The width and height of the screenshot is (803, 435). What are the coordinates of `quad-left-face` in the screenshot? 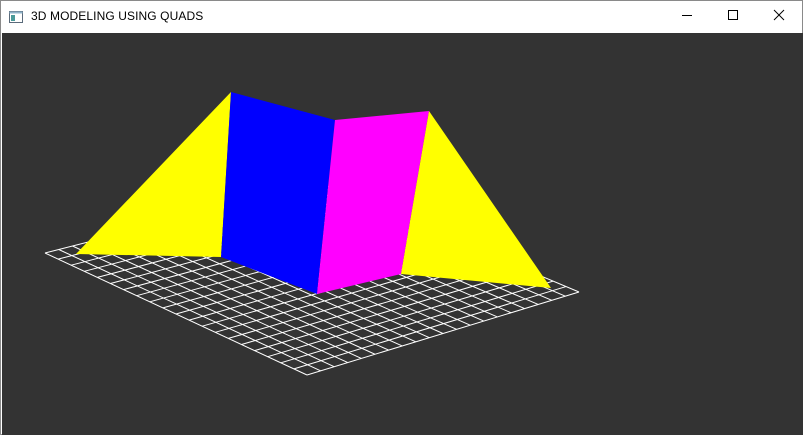 It's located at (153, 174).